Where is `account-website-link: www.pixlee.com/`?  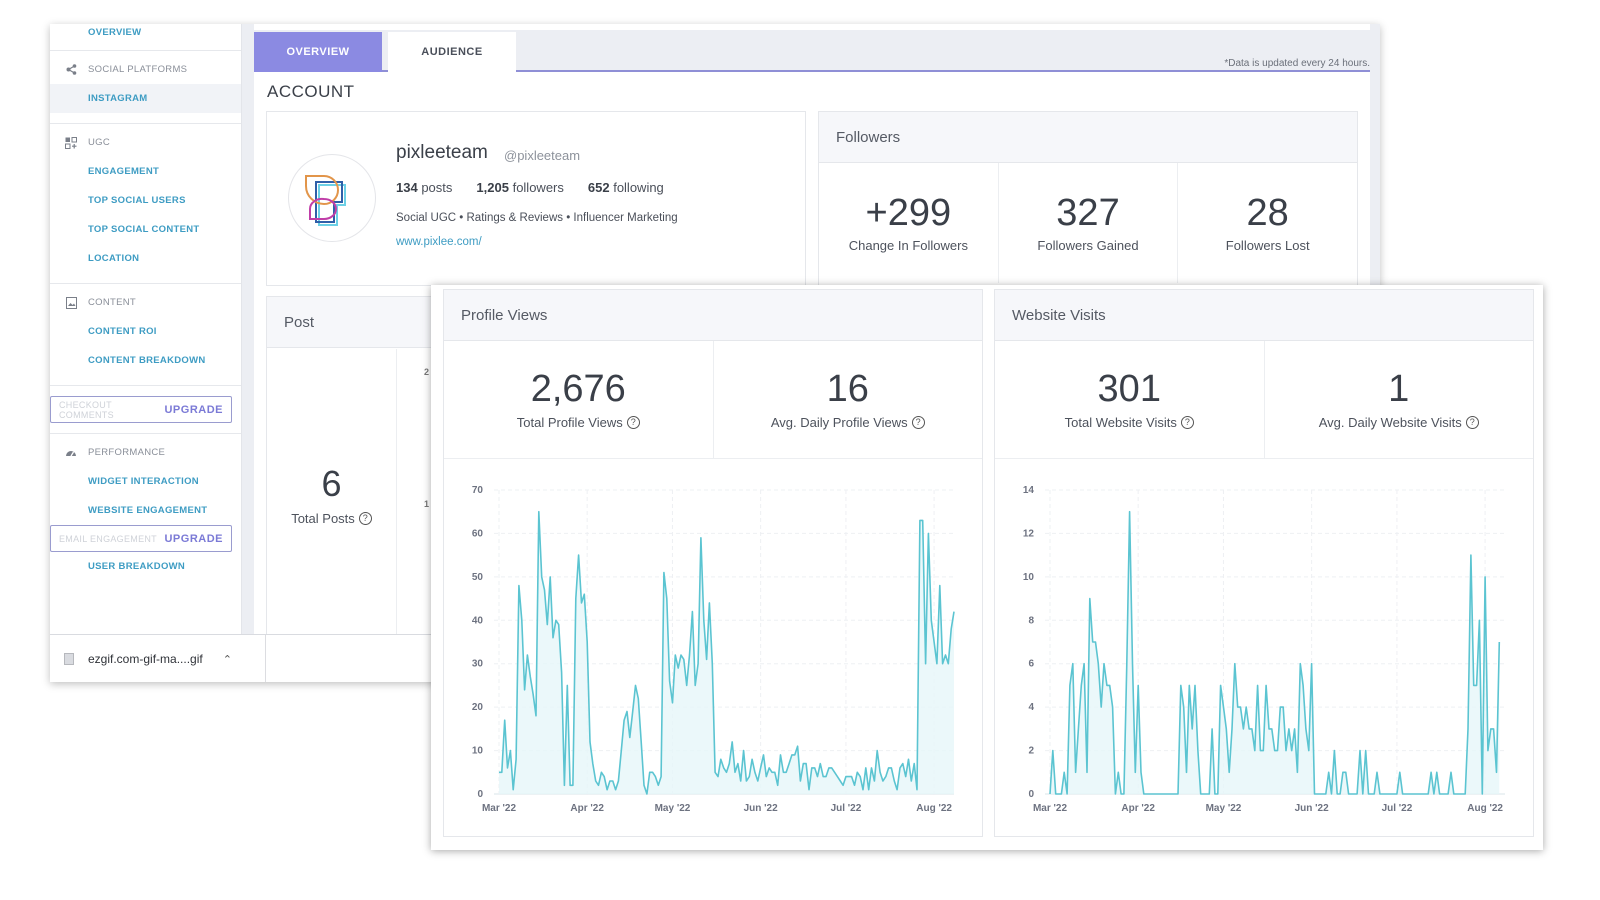 account-website-link: www.pixlee.com/ is located at coordinates (439, 242).